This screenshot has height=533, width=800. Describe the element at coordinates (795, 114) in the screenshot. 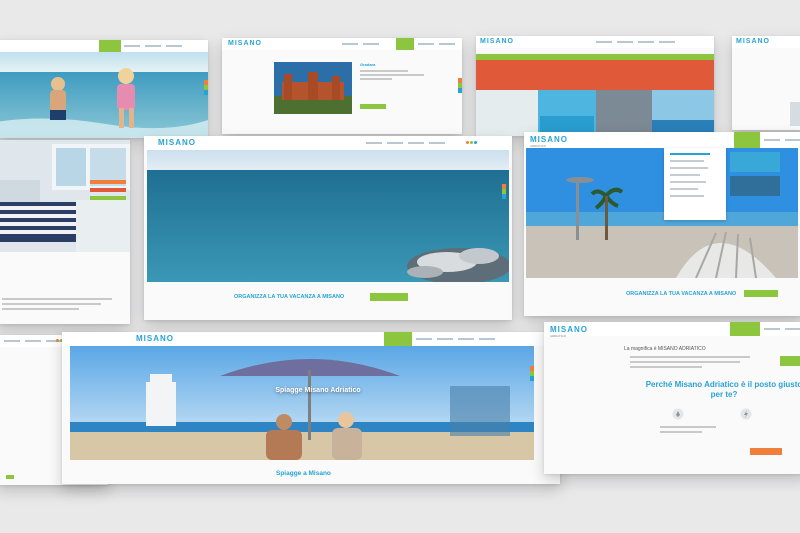

I see `image-placeholder` at that location.